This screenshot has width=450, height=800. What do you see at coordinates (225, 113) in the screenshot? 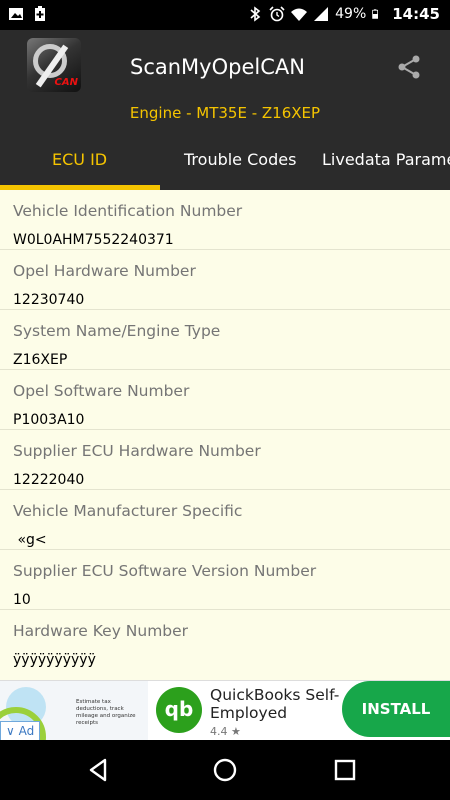
I see `ecu-subtitle: Engine - MT35E - Z16XEP` at bounding box center [225, 113].